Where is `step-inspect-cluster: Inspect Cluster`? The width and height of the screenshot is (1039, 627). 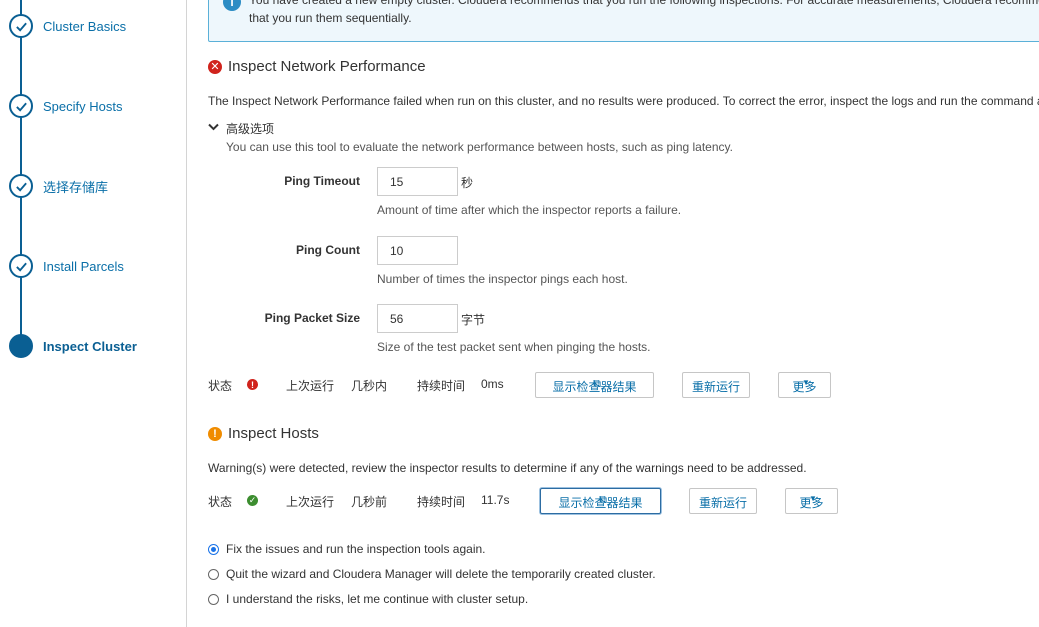 step-inspect-cluster: Inspect Cluster is located at coordinates (73, 346).